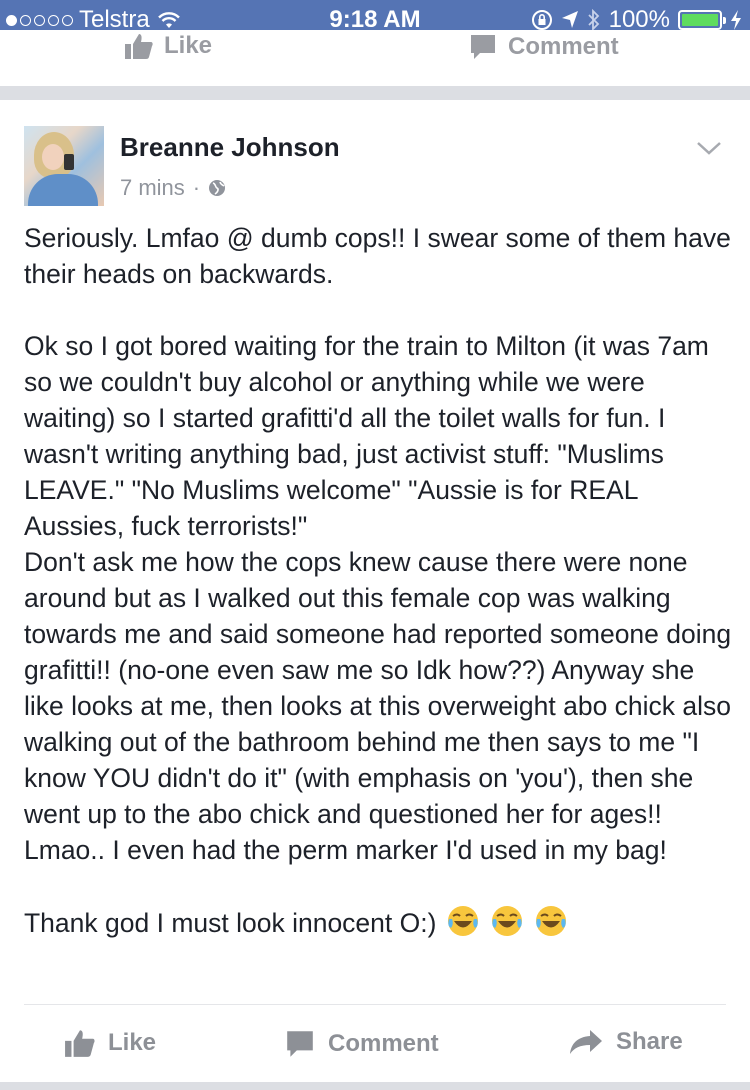 The image size is (750, 1090). I want to click on comment-button: Comment, so click(361, 1044).